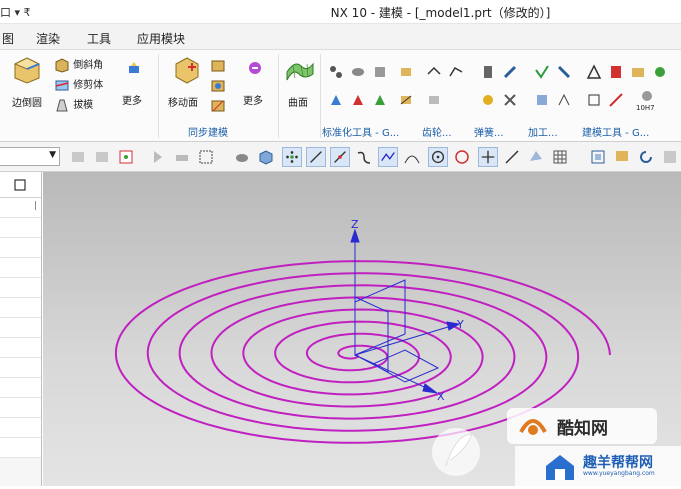  Describe the element at coordinates (88, 65) in the screenshot. I see `chamfer-label: 倒斜角` at that location.